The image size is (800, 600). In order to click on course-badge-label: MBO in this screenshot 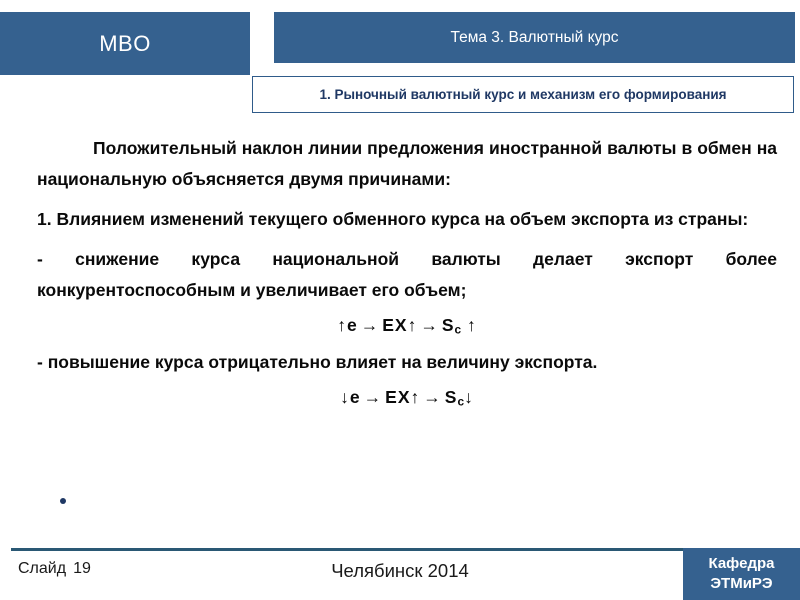, I will do `click(125, 43)`.